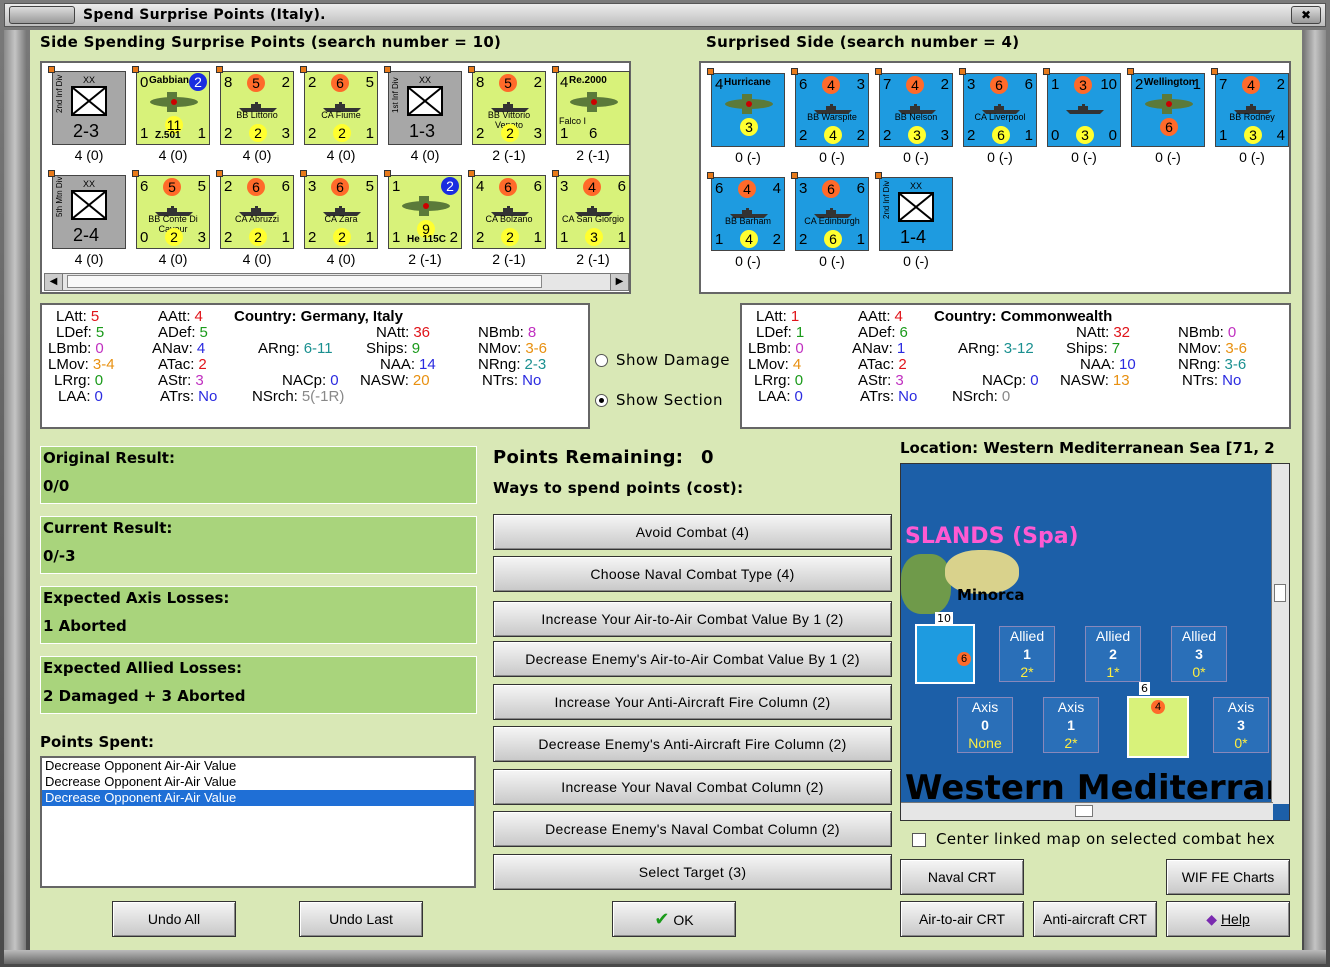  I want to click on ship-bottom-right-value: 1, so click(537, 237).